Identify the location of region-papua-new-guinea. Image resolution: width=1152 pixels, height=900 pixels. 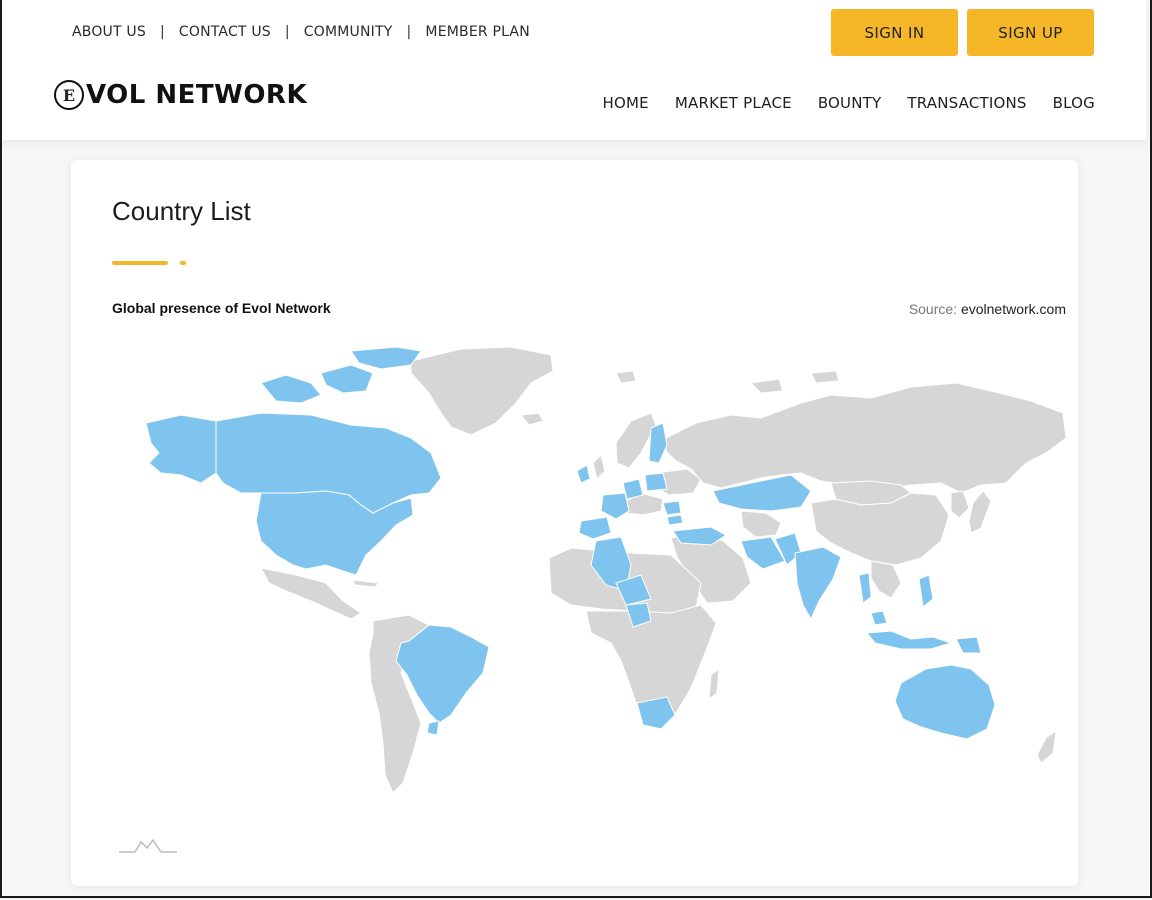
(968, 645).